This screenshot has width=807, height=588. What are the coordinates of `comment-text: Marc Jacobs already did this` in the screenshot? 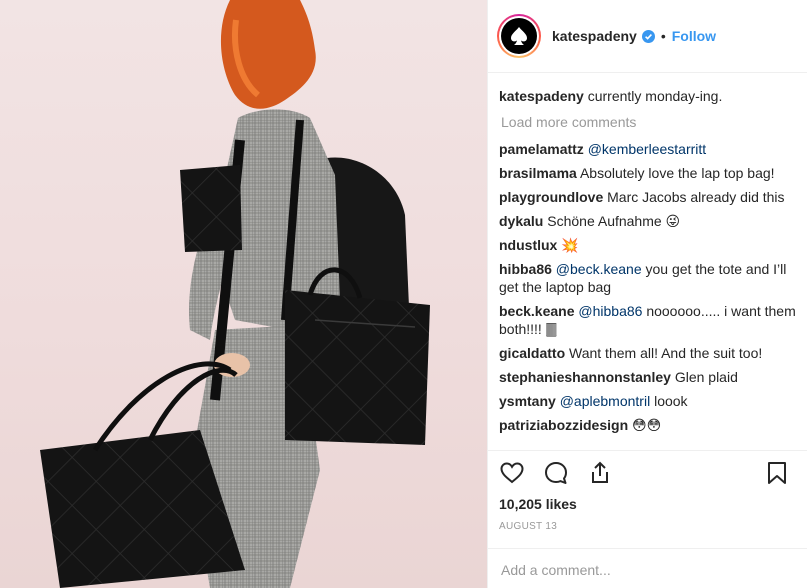 It's located at (696, 197).